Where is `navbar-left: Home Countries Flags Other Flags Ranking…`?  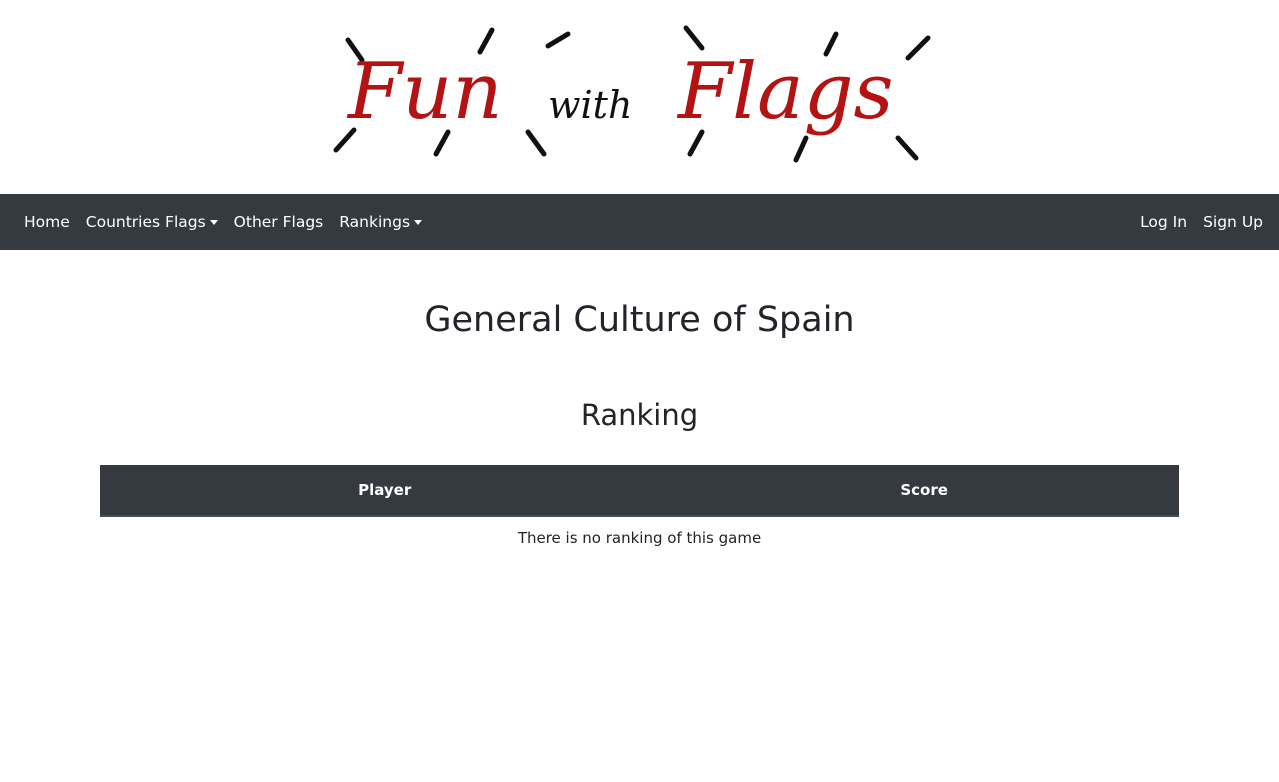 navbar-left: Home Countries Flags Other Flags Ranking… is located at coordinates (223, 222).